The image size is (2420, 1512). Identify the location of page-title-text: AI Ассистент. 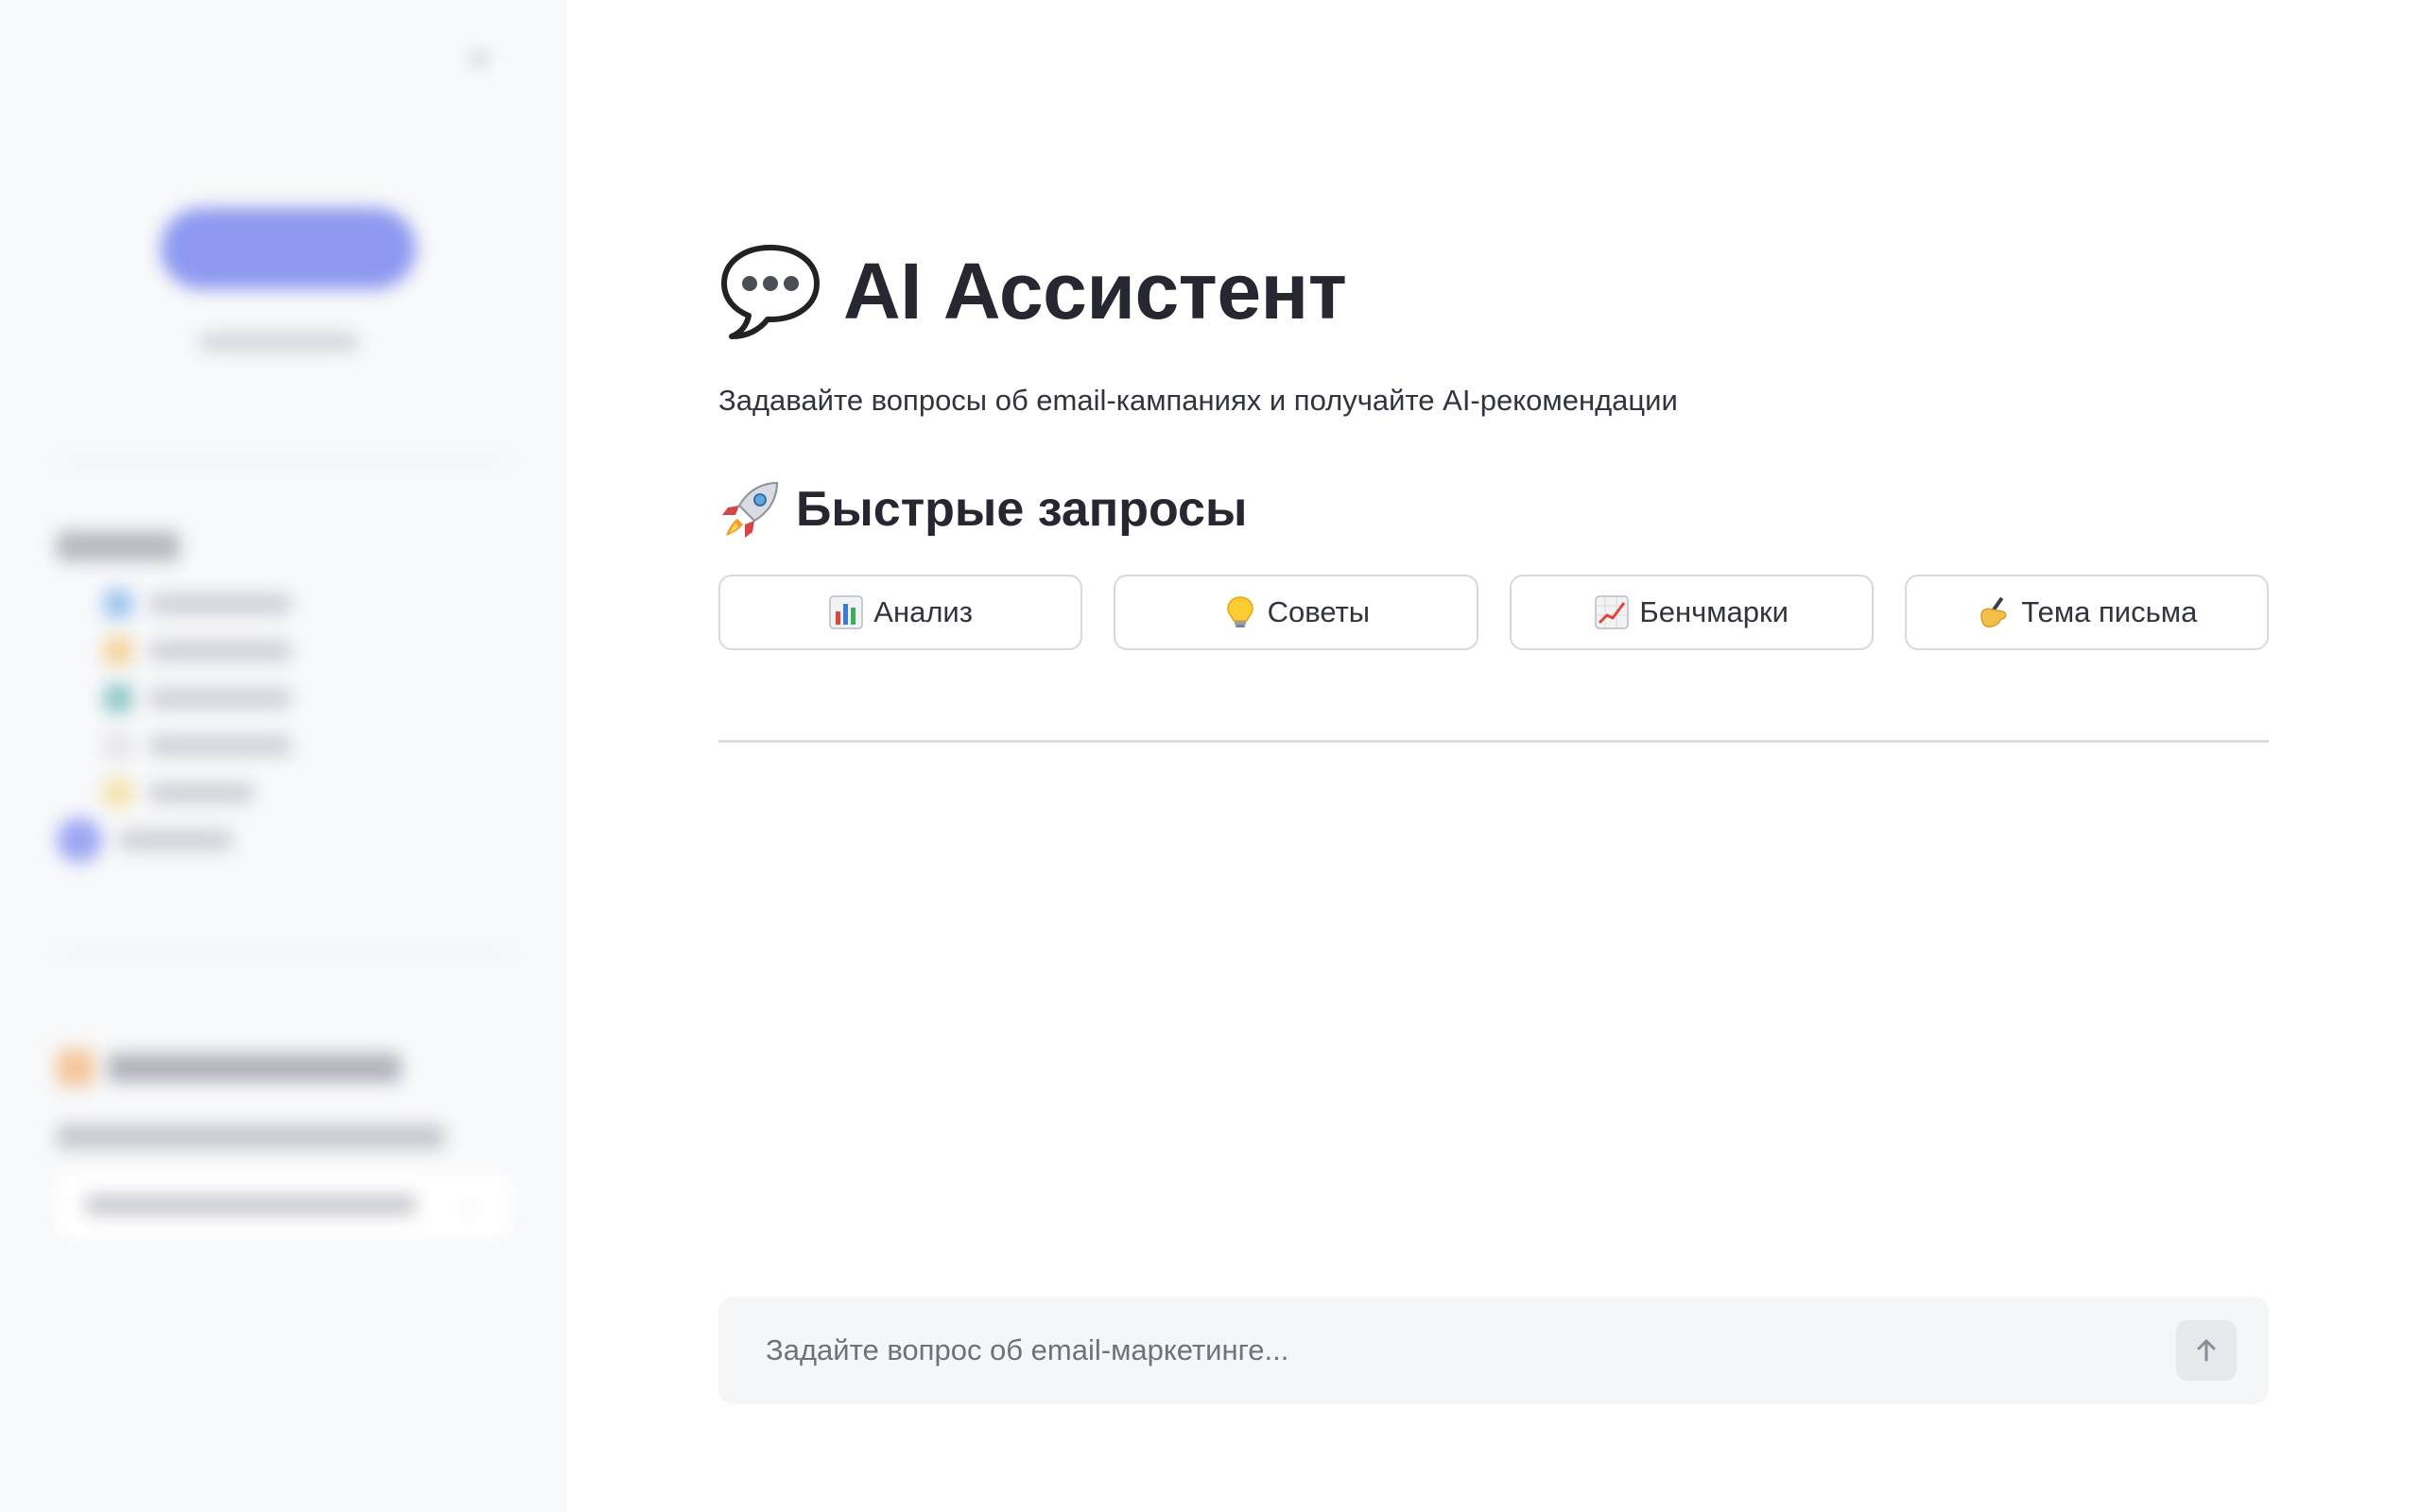
(1095, 290).